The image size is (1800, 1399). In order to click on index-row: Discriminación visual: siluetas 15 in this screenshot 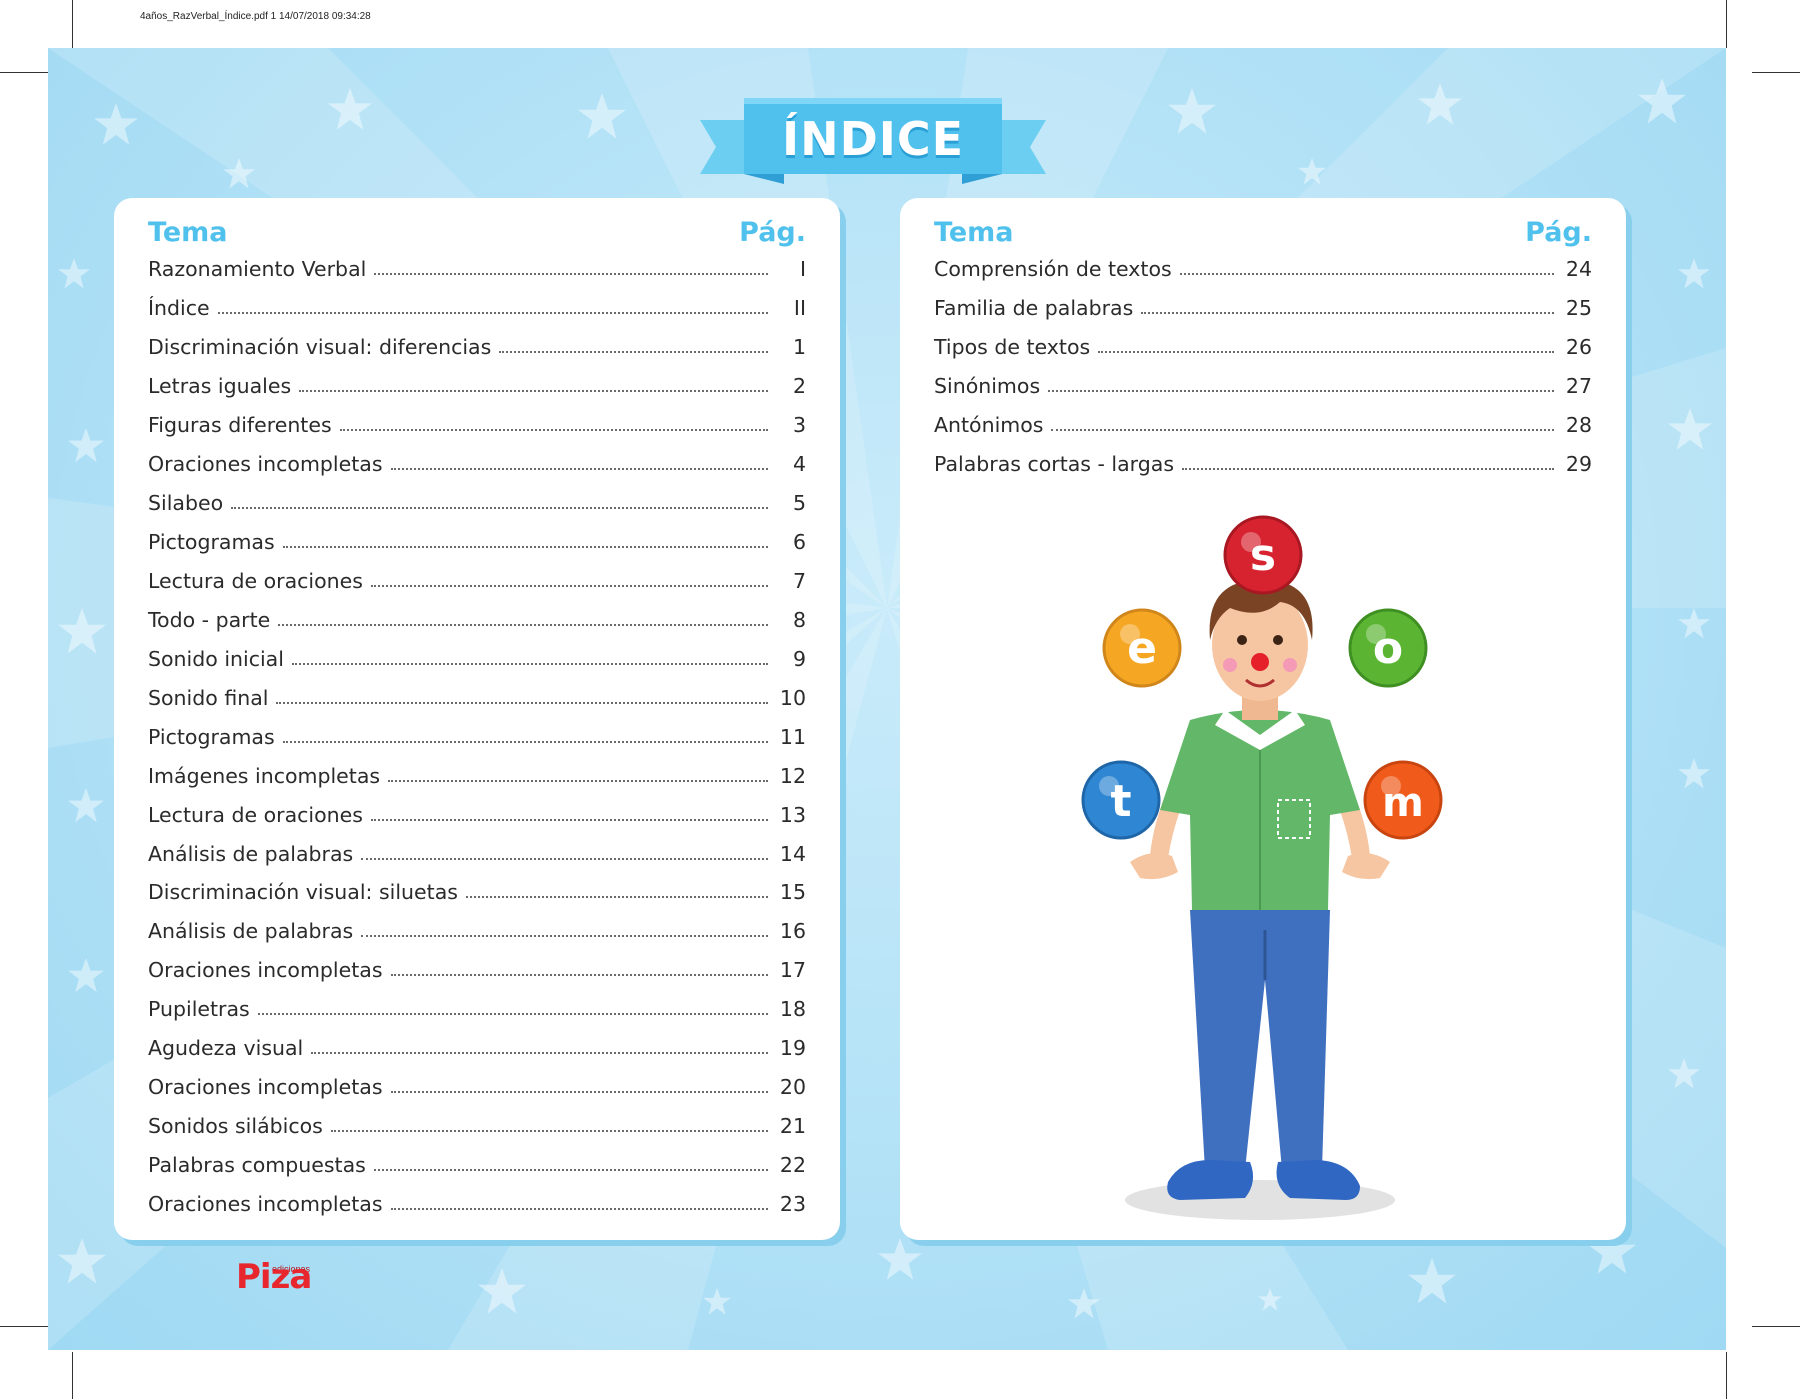, I will do `click(477, 892)`.